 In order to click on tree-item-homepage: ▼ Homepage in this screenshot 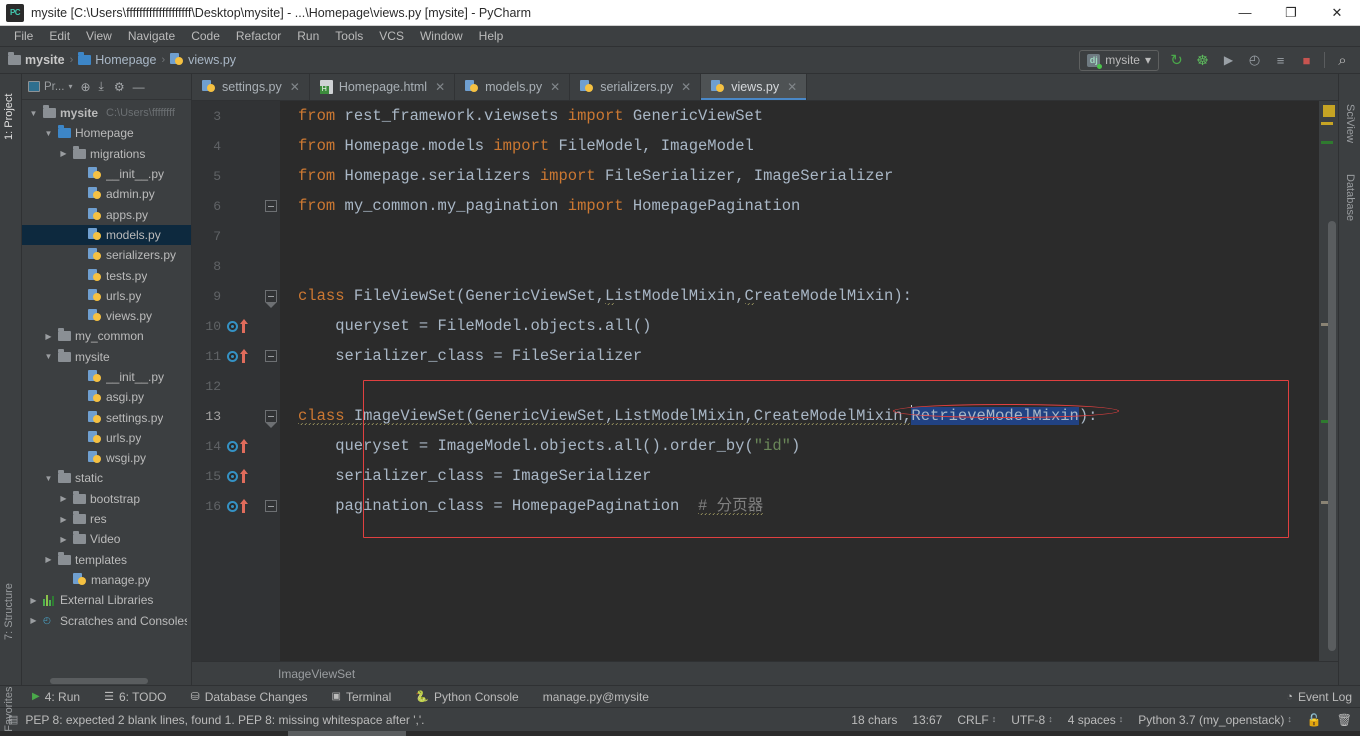, I will do `click(106, 133)`.